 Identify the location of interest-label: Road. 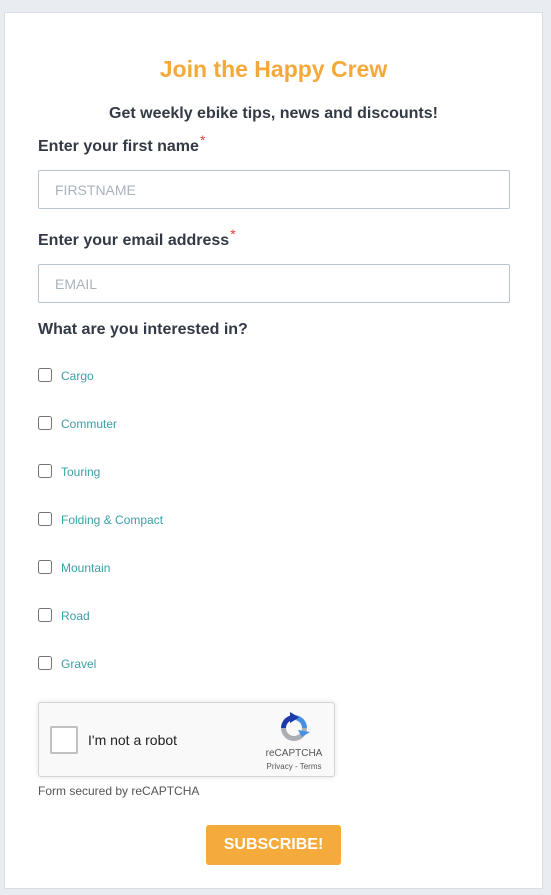
(75, 616).